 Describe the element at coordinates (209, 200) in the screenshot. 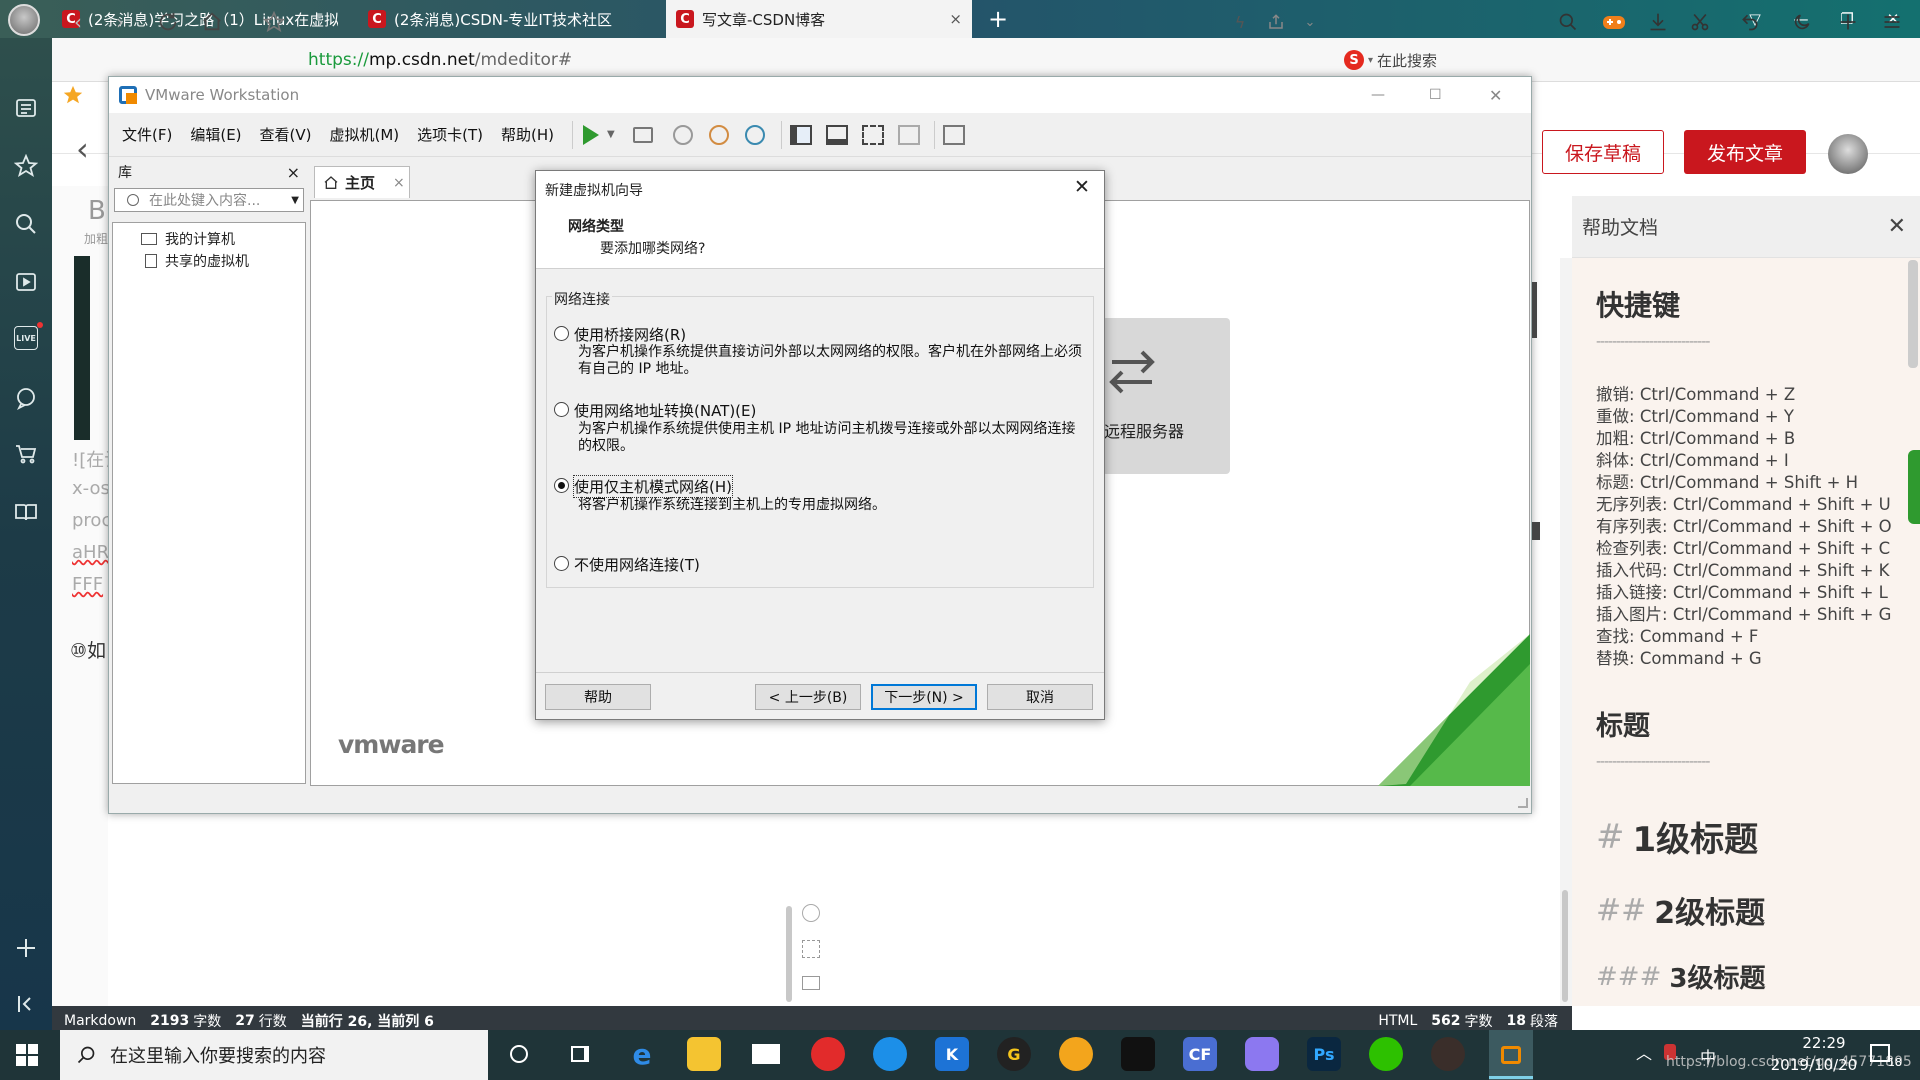

I see `library-search-input: 在此处键入内容... ▼` at that location.